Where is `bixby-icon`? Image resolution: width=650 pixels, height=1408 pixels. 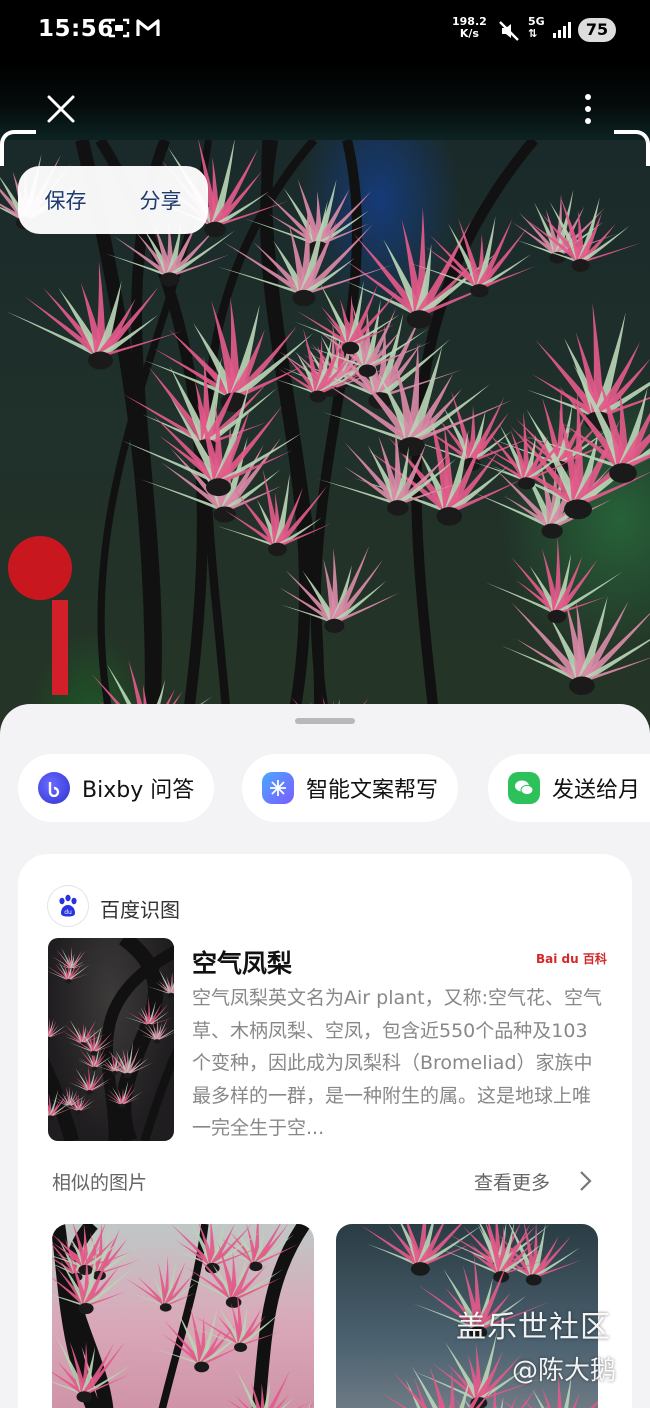 bixby-icon is located at coordinates (54, 788).